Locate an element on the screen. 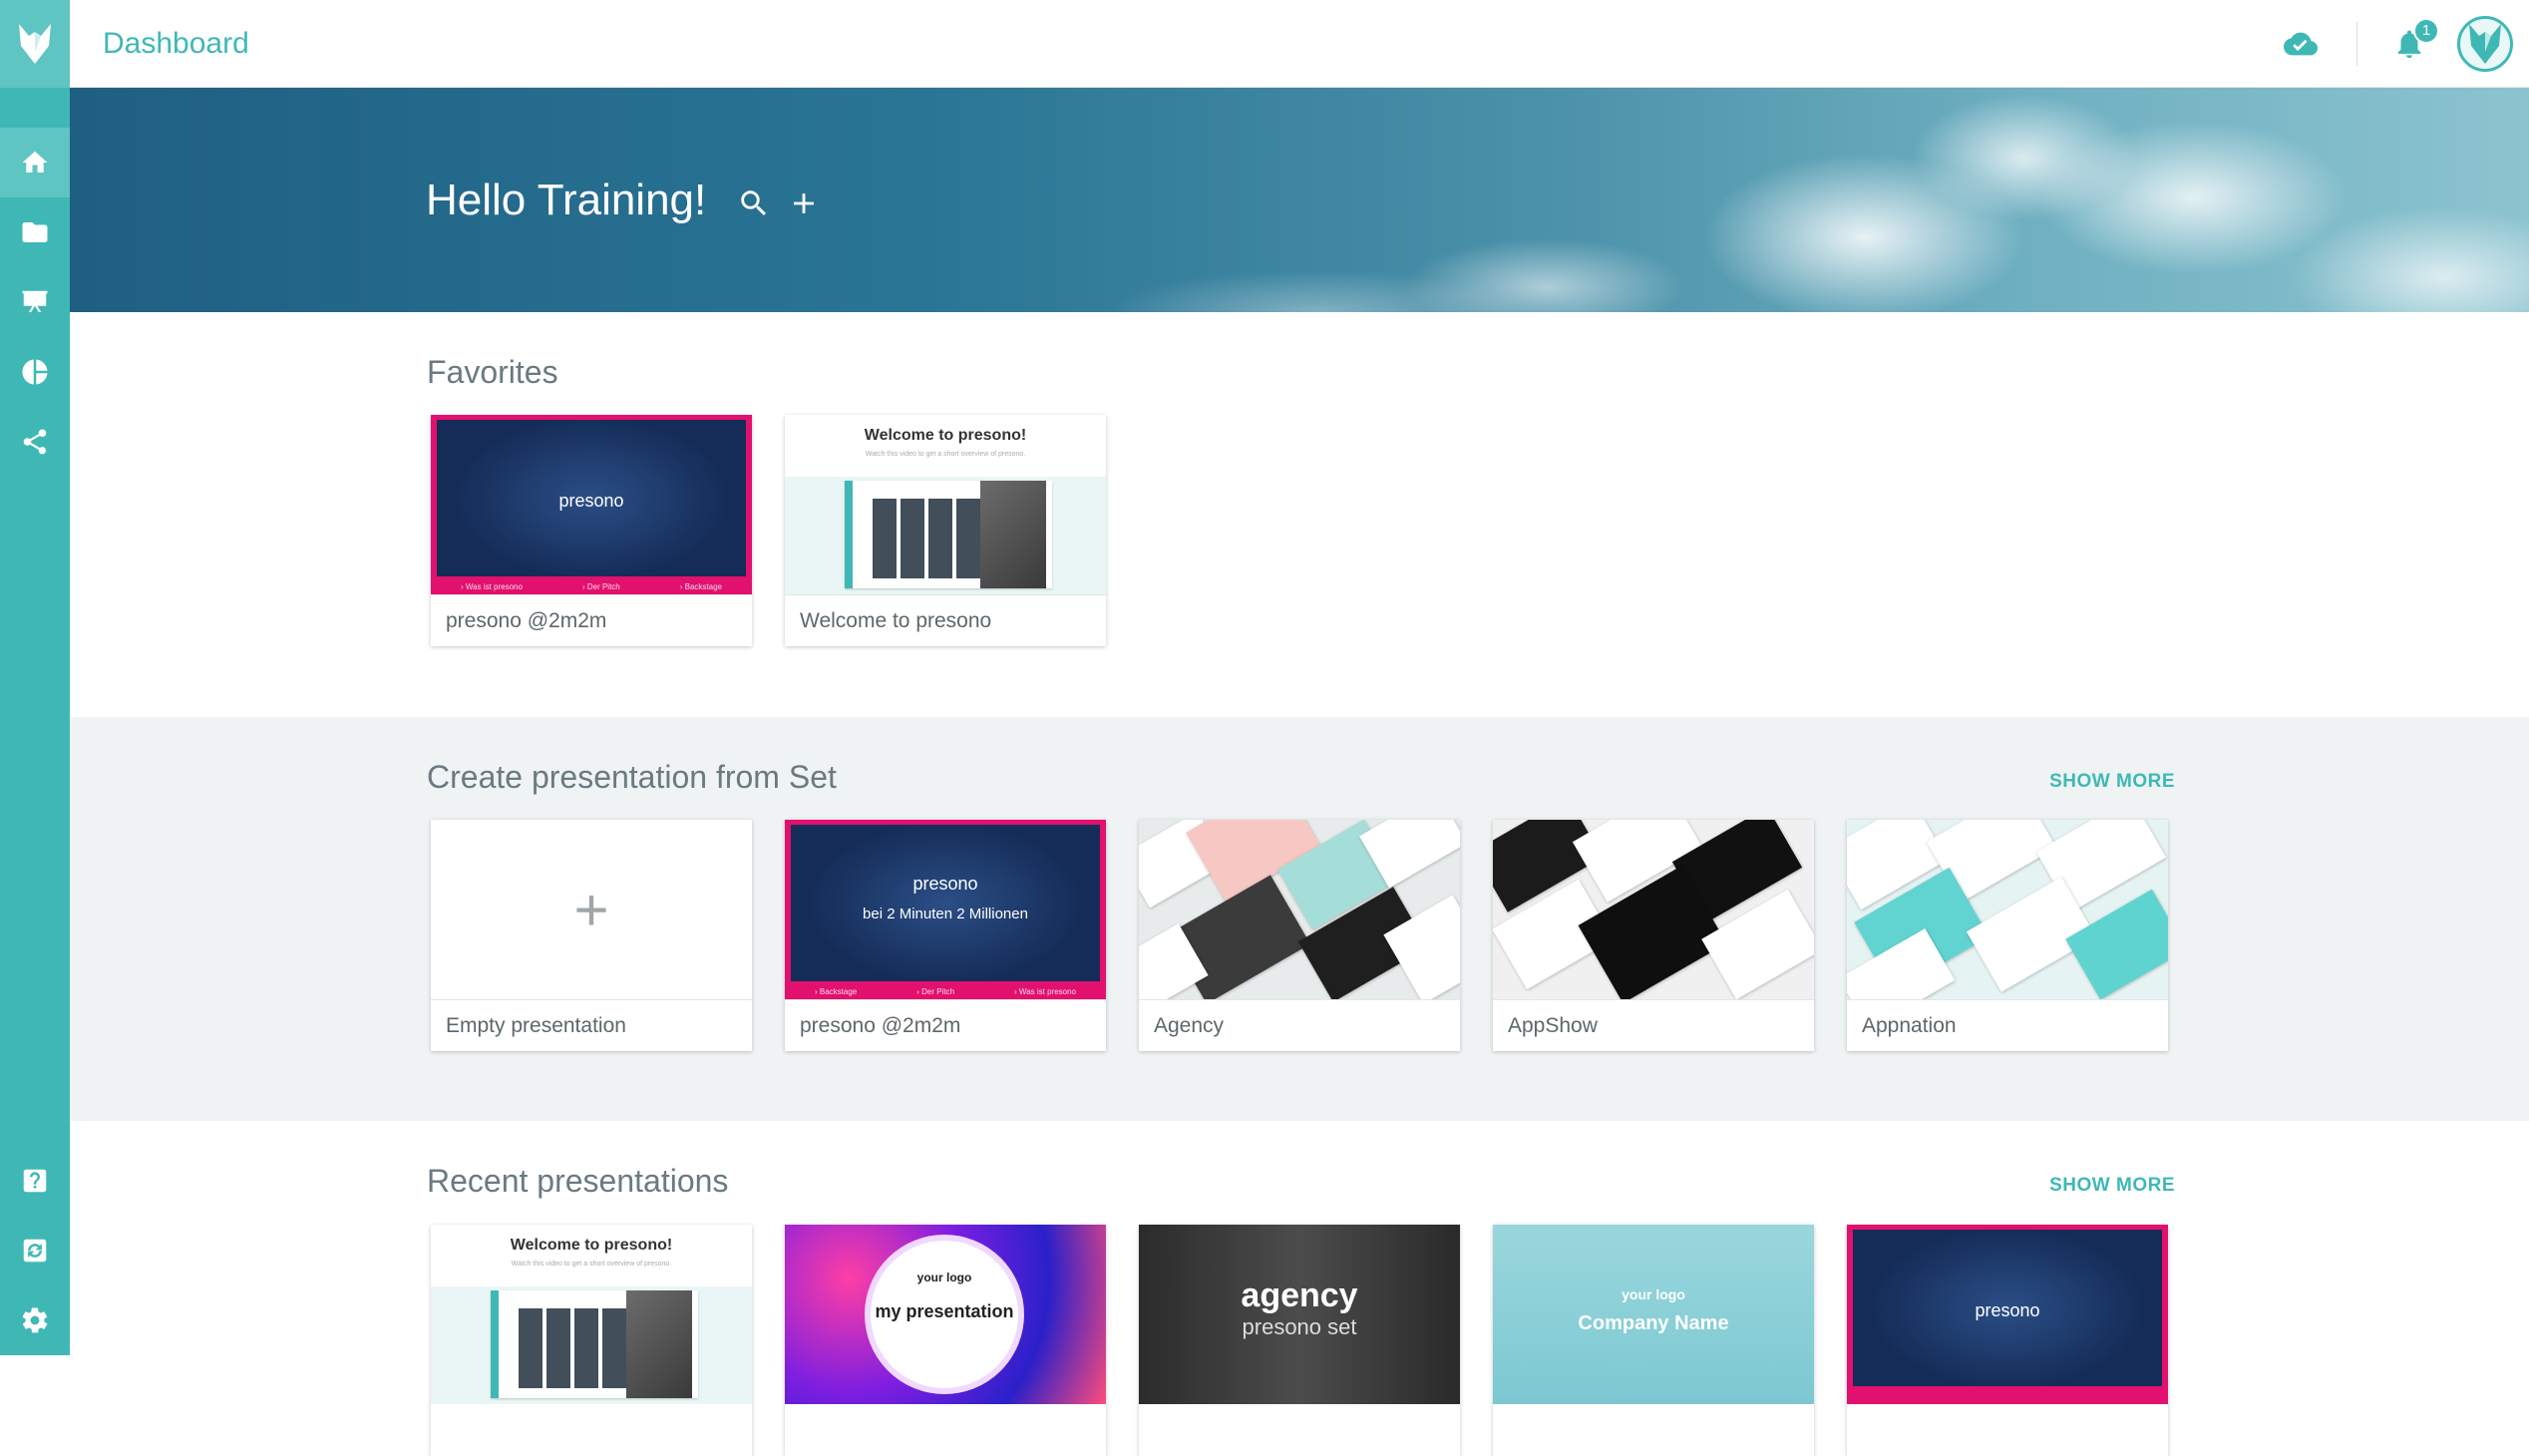  presentation-thumbnail: your logo Company Name is located at coordinates (1654, 1314).